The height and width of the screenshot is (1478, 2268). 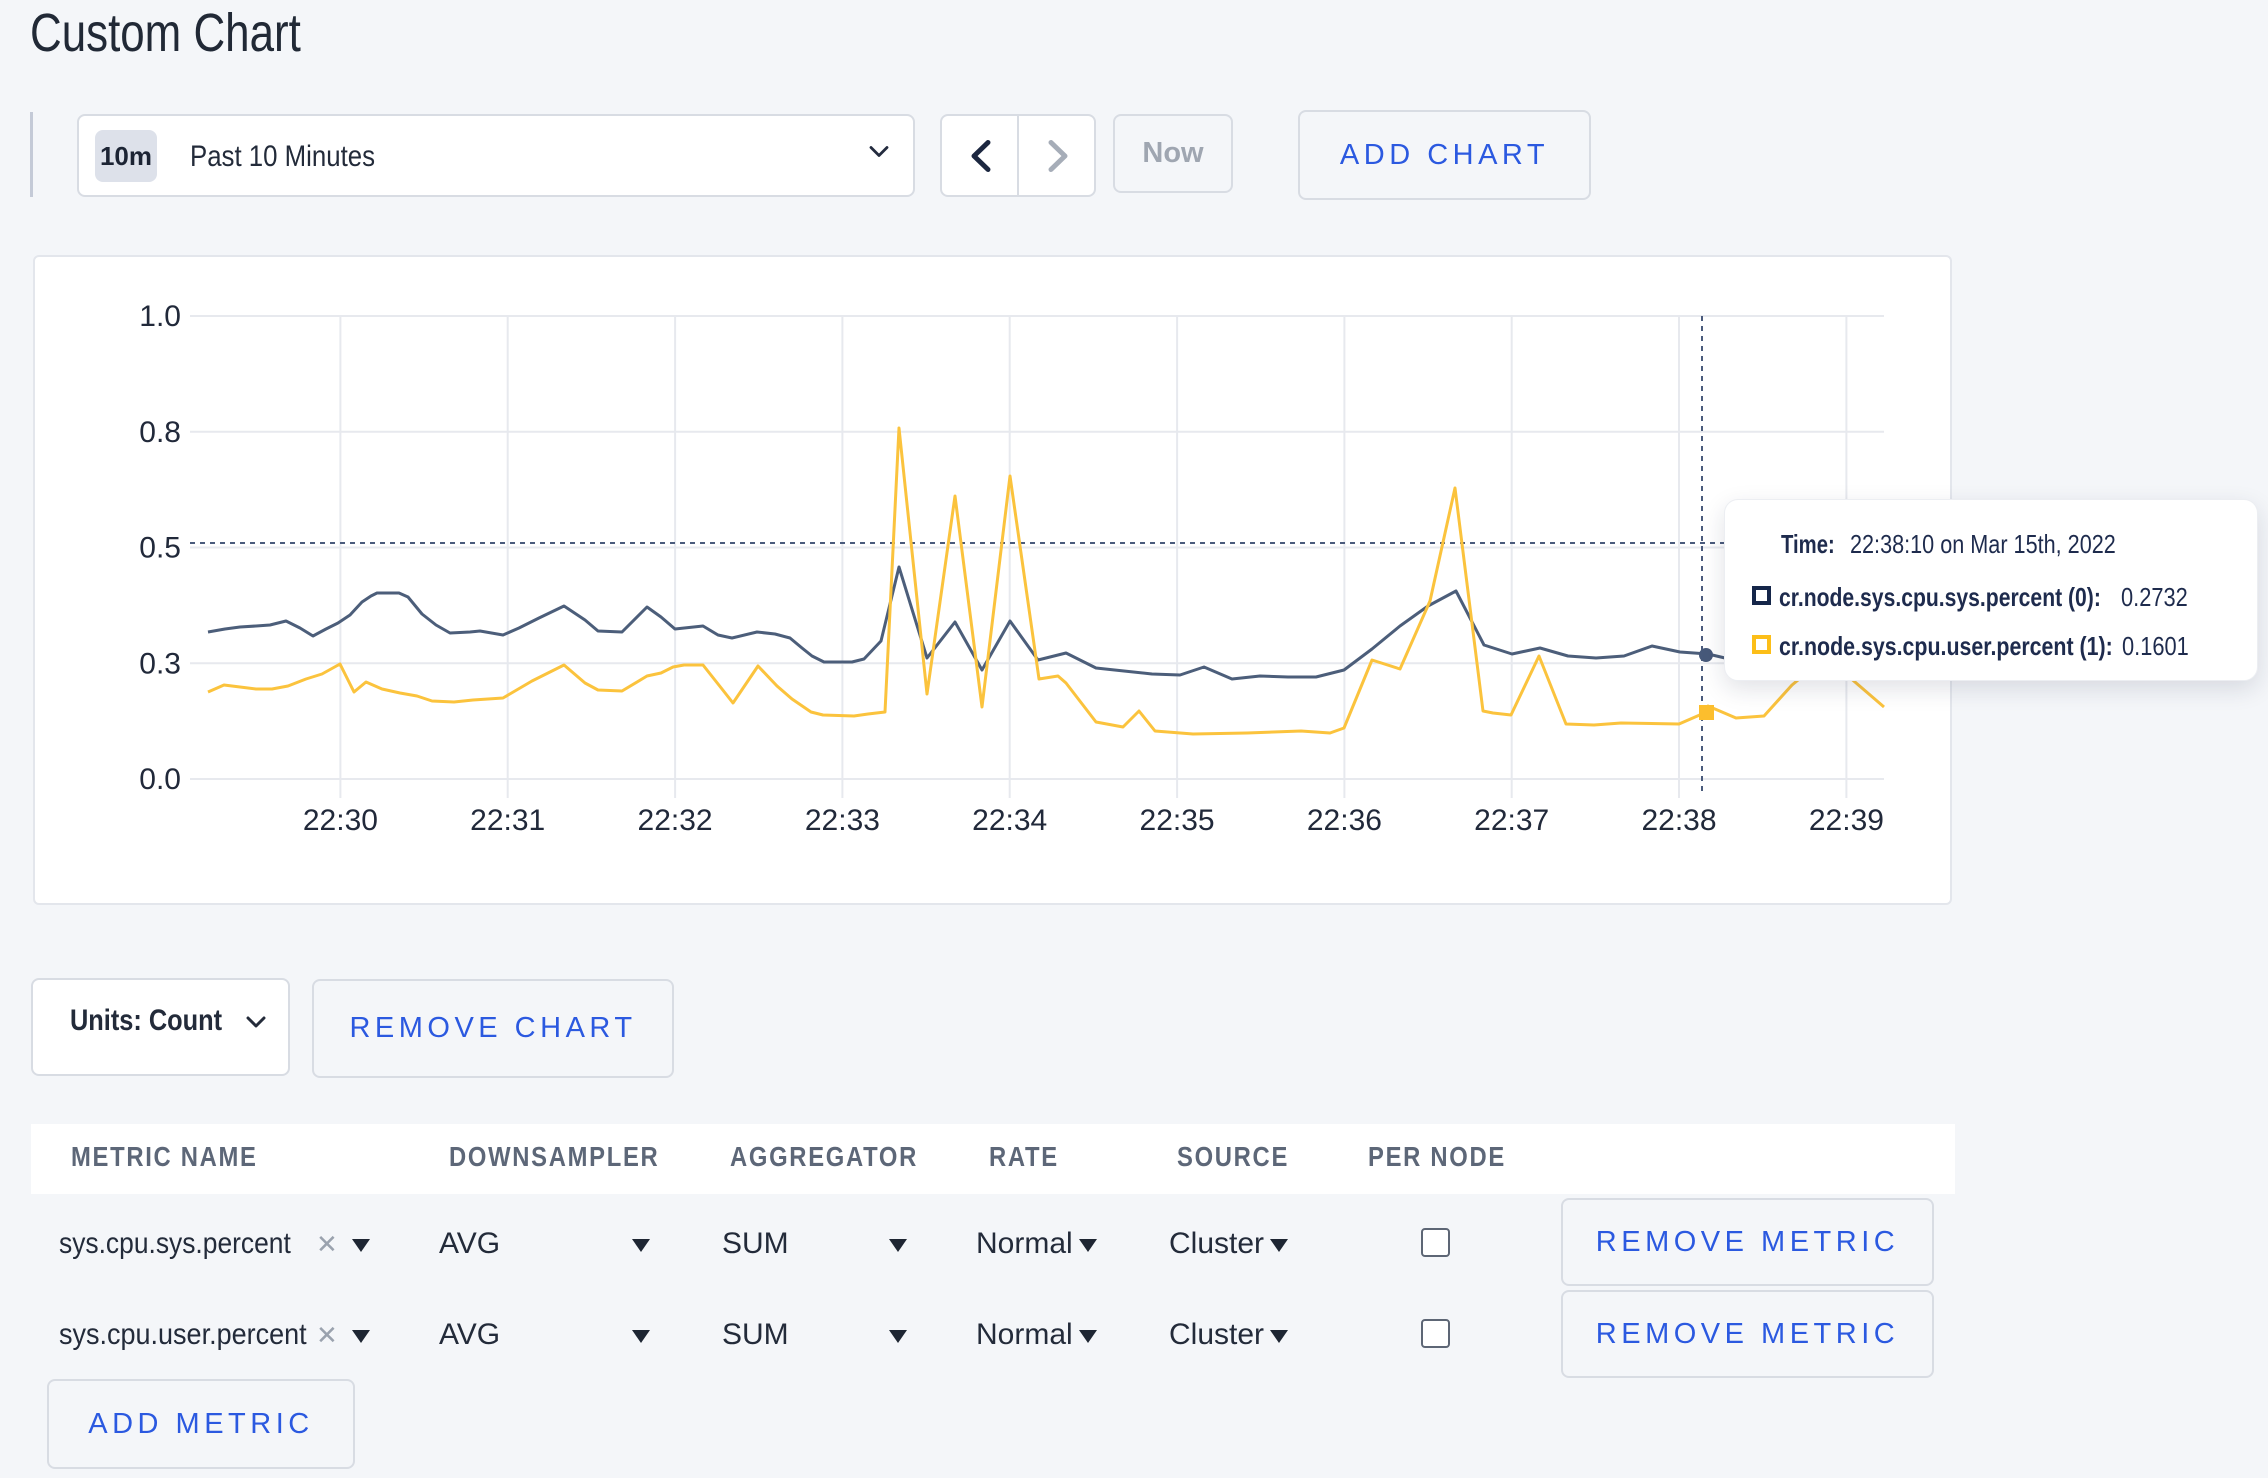 What do you see at coordinates (160, 663) in the screenshot?
I see `svg-text: 0.3` at bounding box center [160, 663].